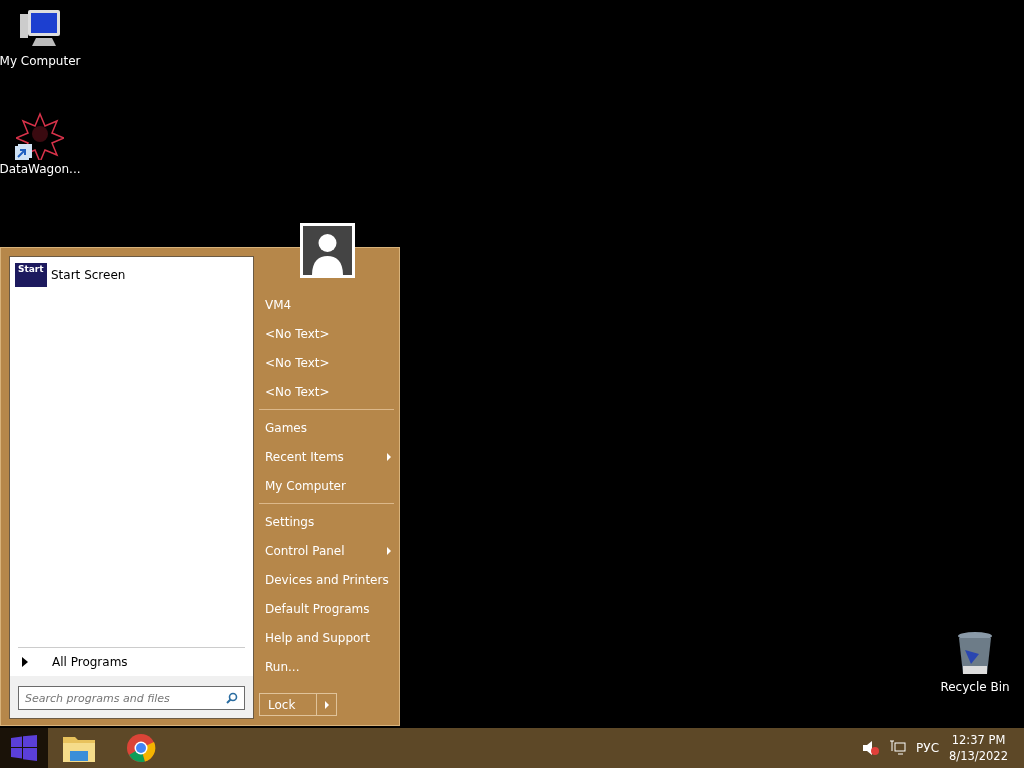  Describe the element at coordinates (326, 485) in the screenshot. I see `menu-item: My Computer` at that location.